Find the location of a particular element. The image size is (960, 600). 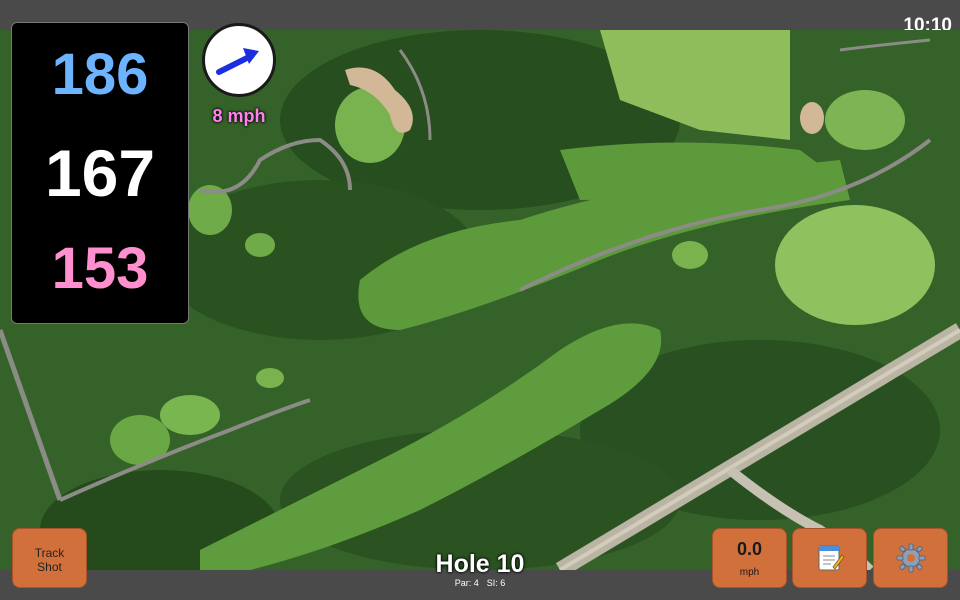

distance-front: 153 is located at coordinates (100, 268).